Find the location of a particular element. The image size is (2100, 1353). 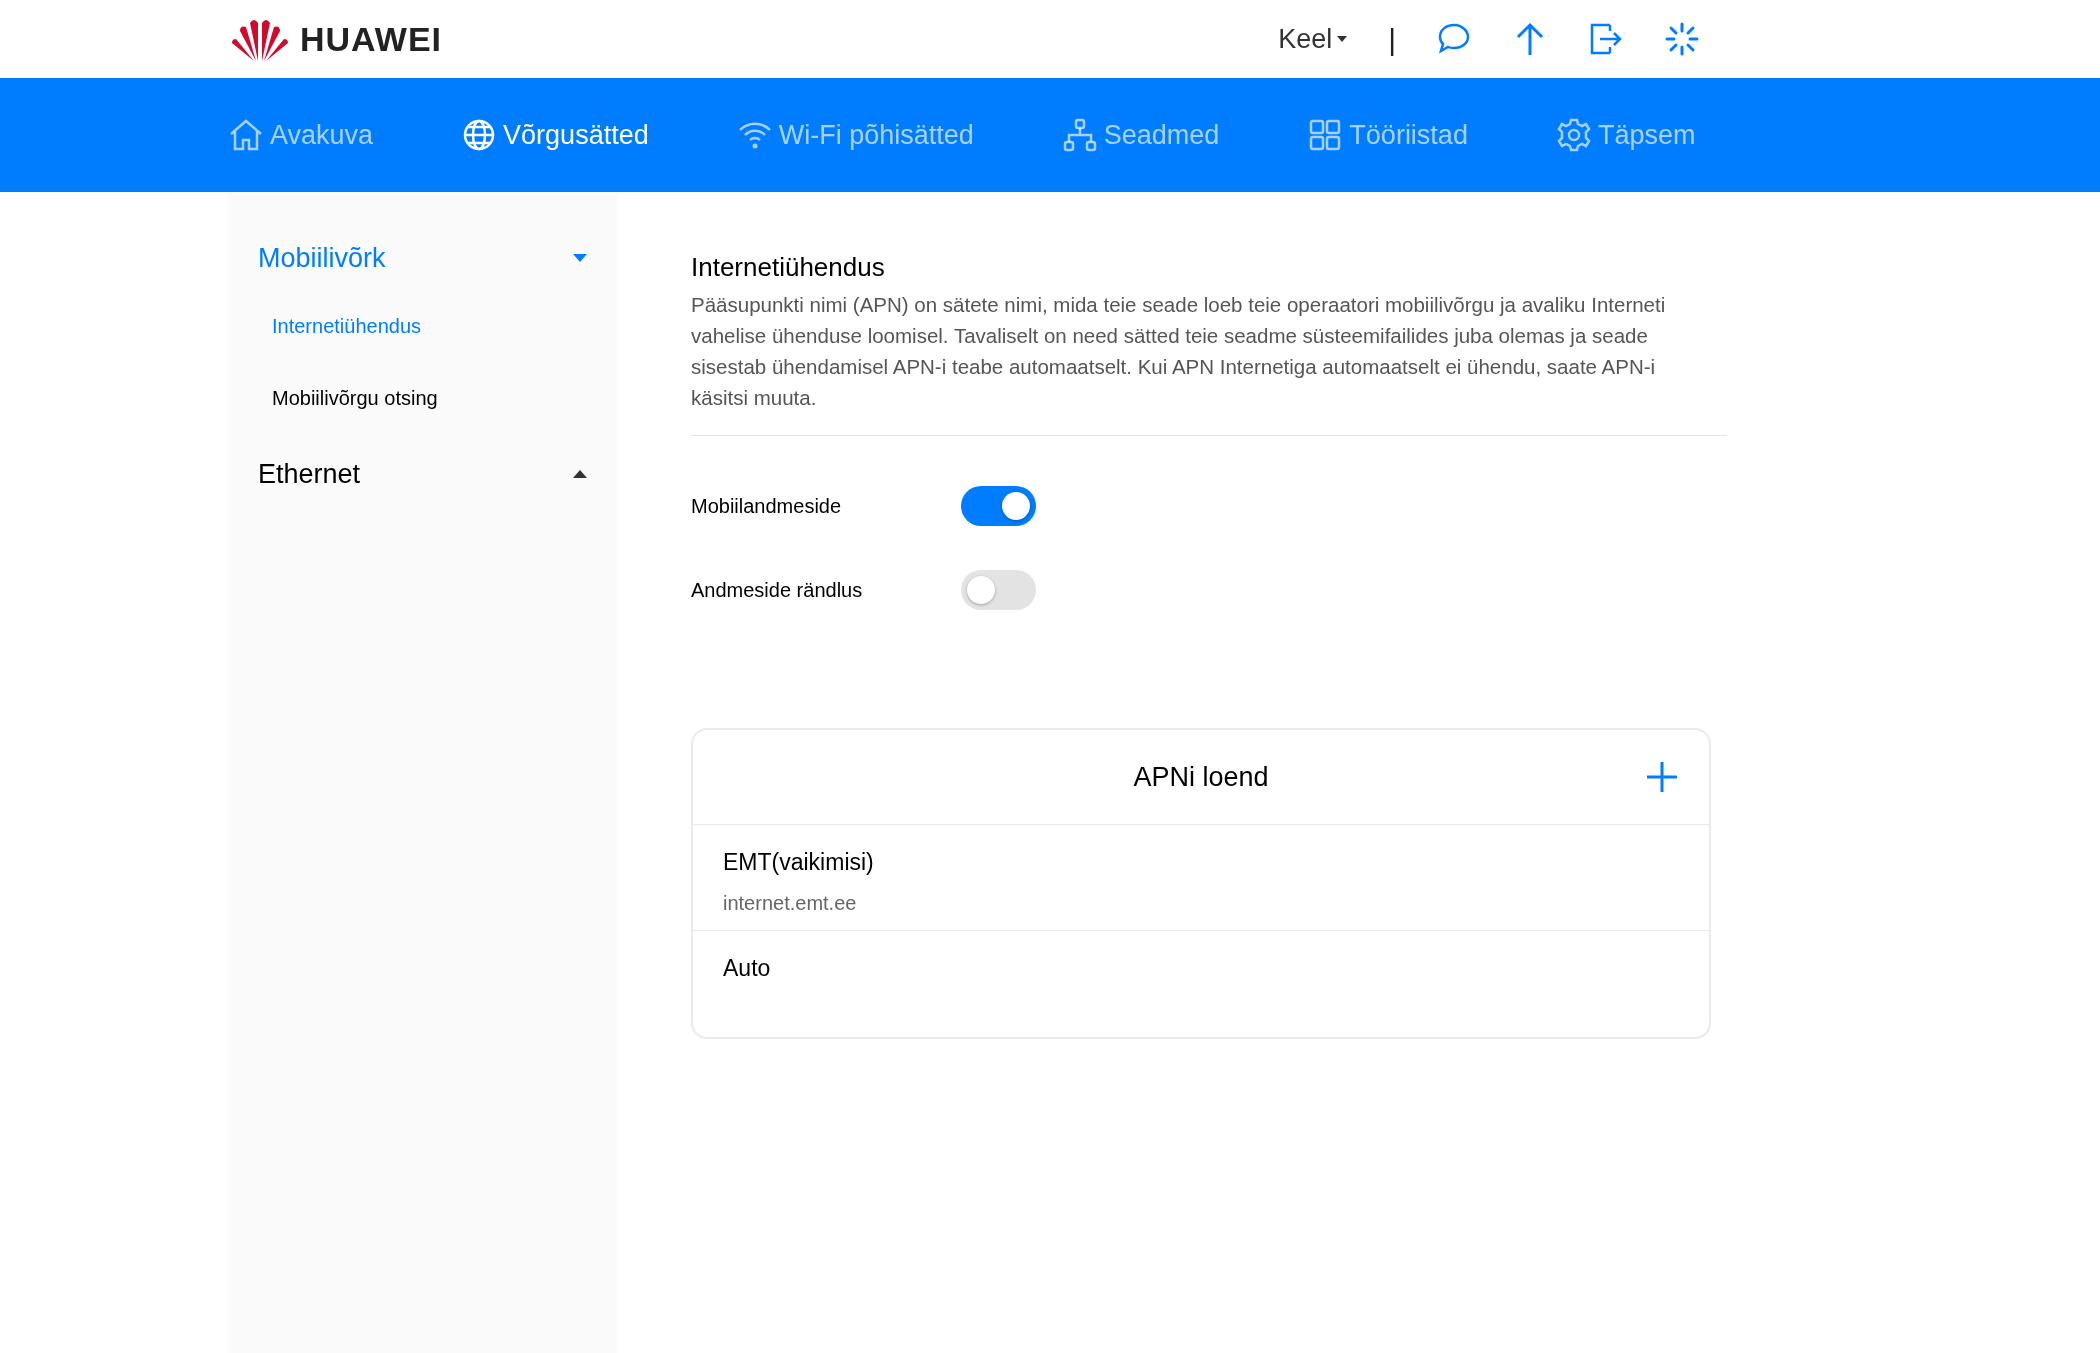

card-title: APNi loend is located at coordinates (1201, 777).